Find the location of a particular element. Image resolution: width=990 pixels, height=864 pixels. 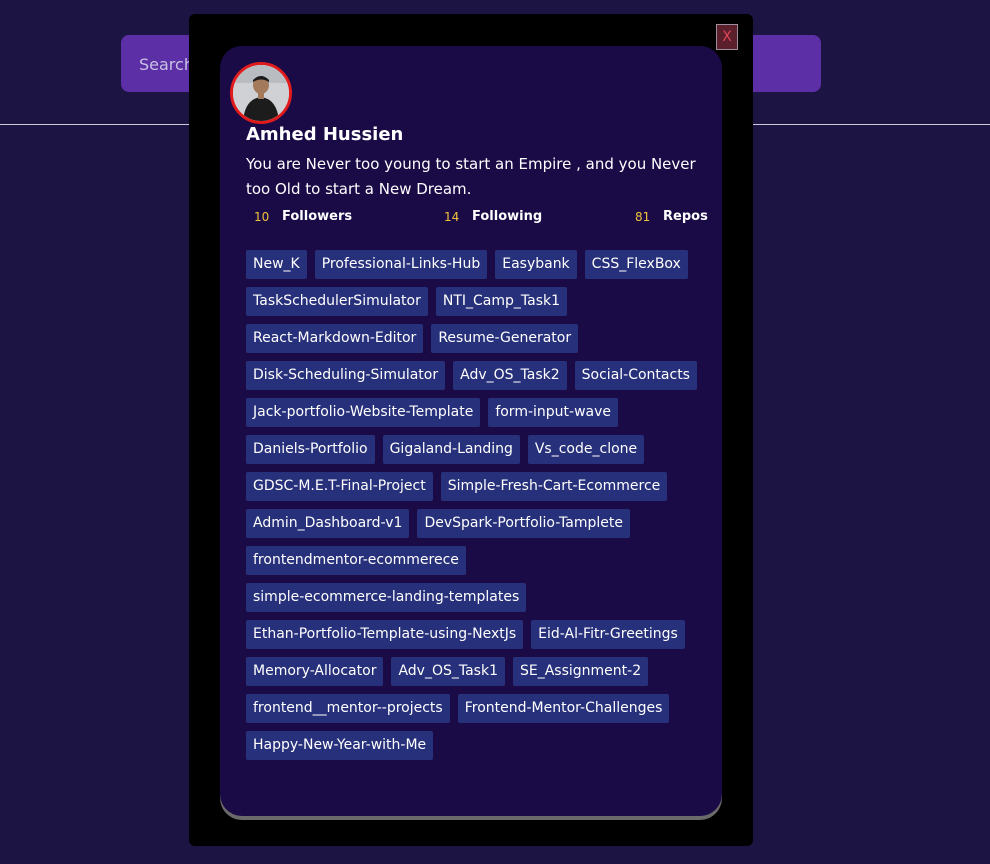

repo-chip: CSS_FlexBox is located at coordinates (636, 264).